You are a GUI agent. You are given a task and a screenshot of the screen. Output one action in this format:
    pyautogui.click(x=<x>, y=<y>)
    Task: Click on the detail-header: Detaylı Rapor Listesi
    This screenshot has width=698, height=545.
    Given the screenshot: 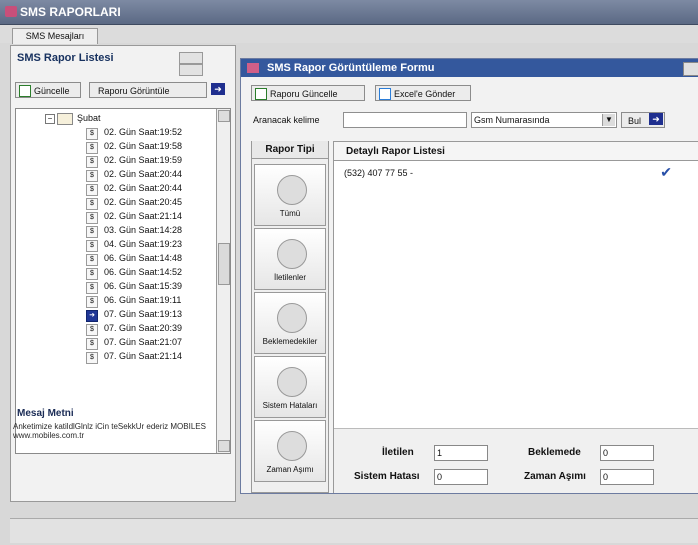 What is the action you would take?
    pyautogui.click(x=516, y=151)
    